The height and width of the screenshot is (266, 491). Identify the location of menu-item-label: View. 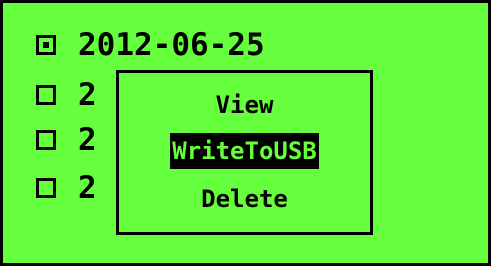
(244, 105).